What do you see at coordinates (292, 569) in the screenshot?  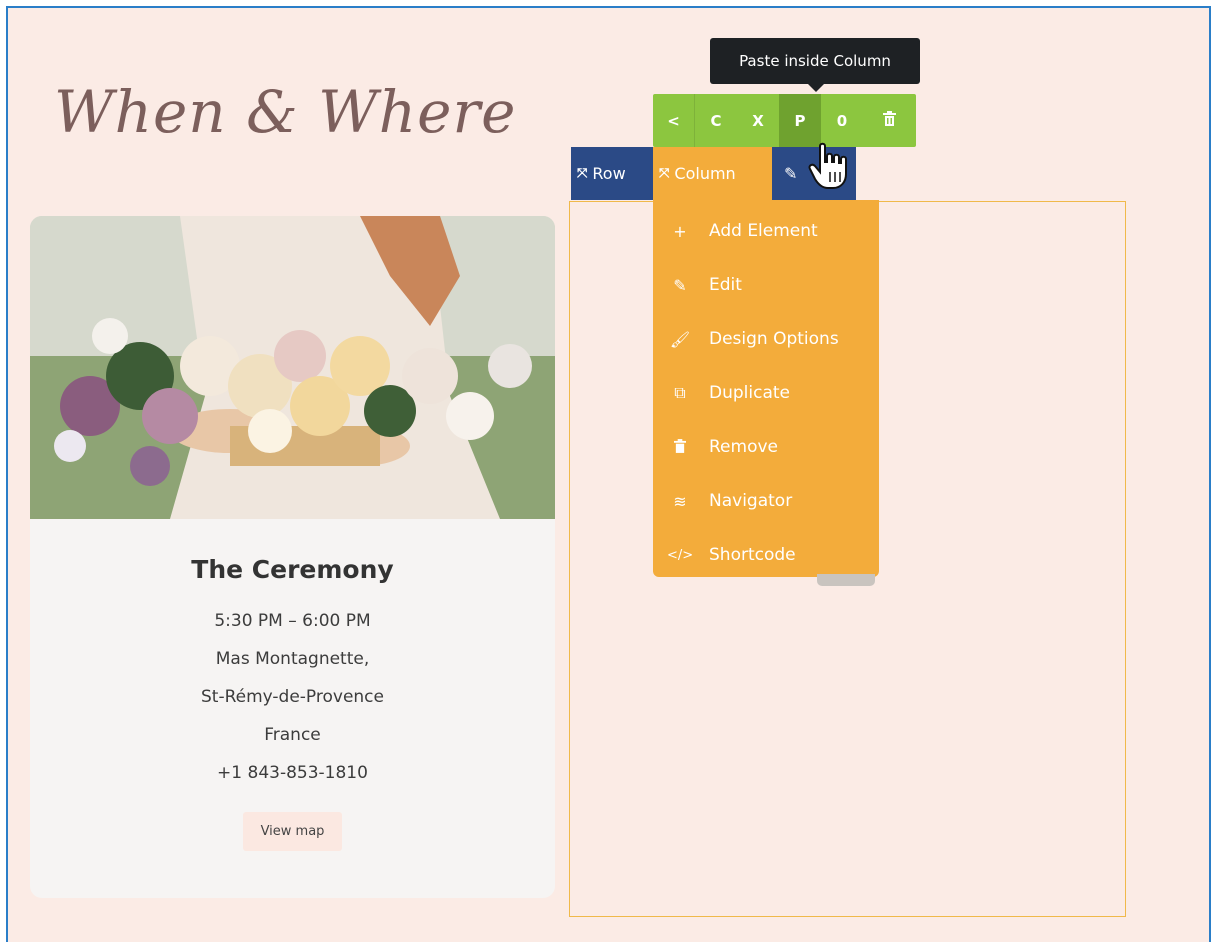 I see `card-title: The Ceremony` at bounding box center [292, 569].